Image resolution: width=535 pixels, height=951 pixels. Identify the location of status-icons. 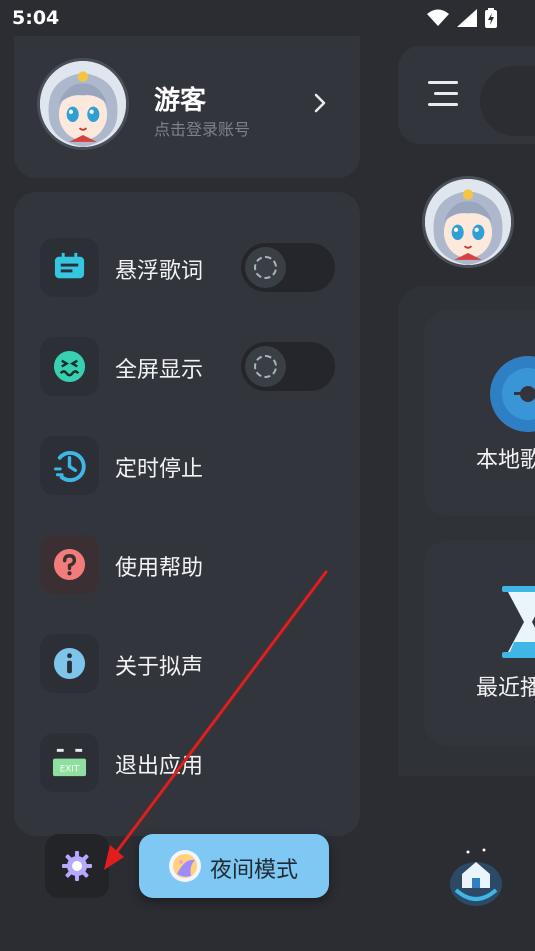
(462, 18).